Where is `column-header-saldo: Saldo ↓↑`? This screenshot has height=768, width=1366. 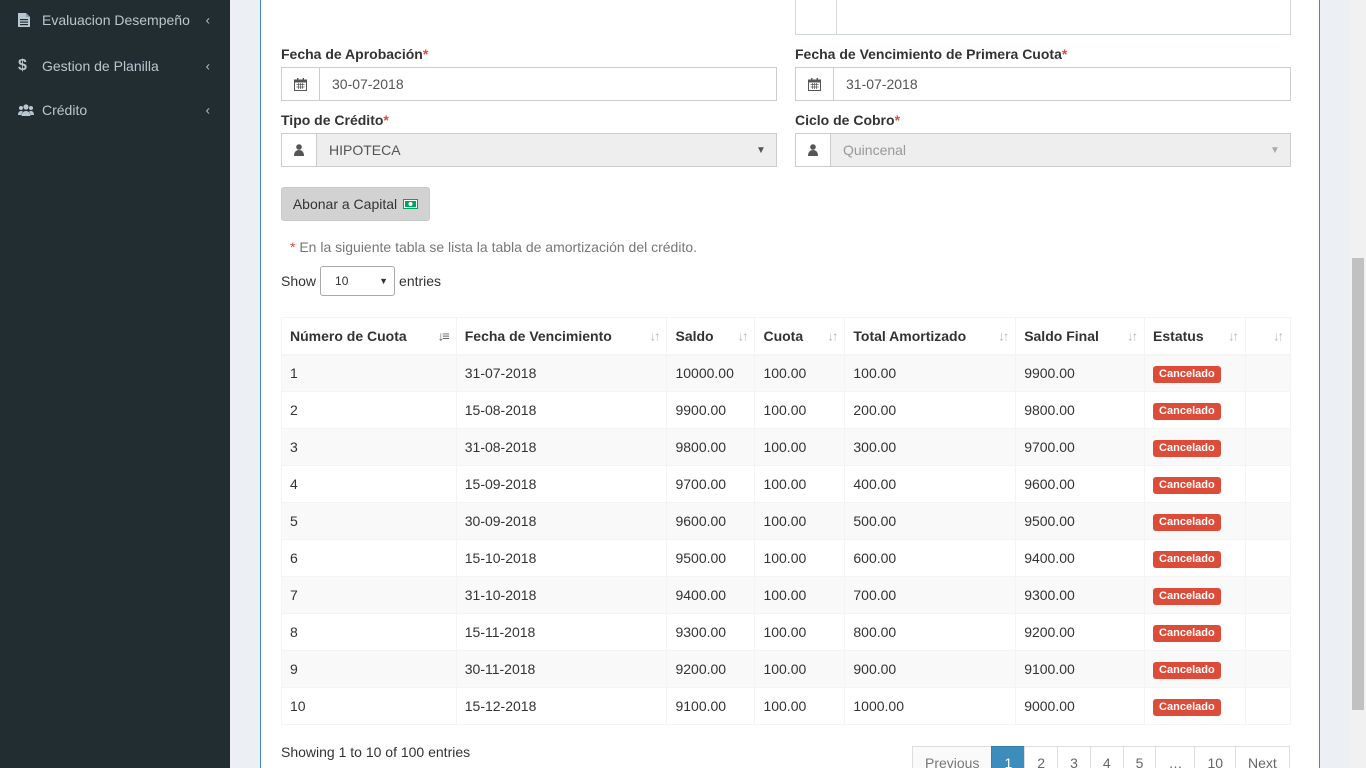 column-header-saldo: Saldo ↓↑ is located at coordinates (711, 336).